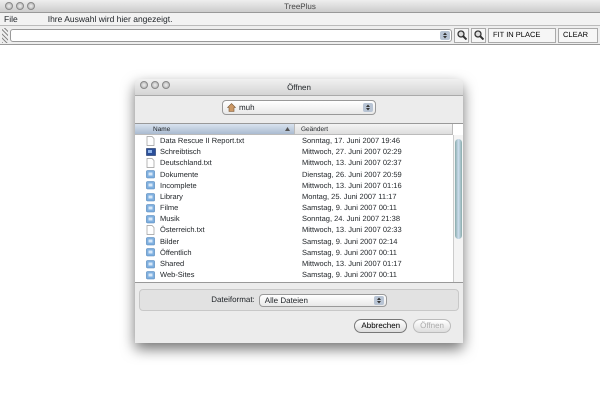 The image size is (600, 418). Describe the element at coordinates (151, 151) in the screenshot. I see `desktop-folder-icon` at that location.